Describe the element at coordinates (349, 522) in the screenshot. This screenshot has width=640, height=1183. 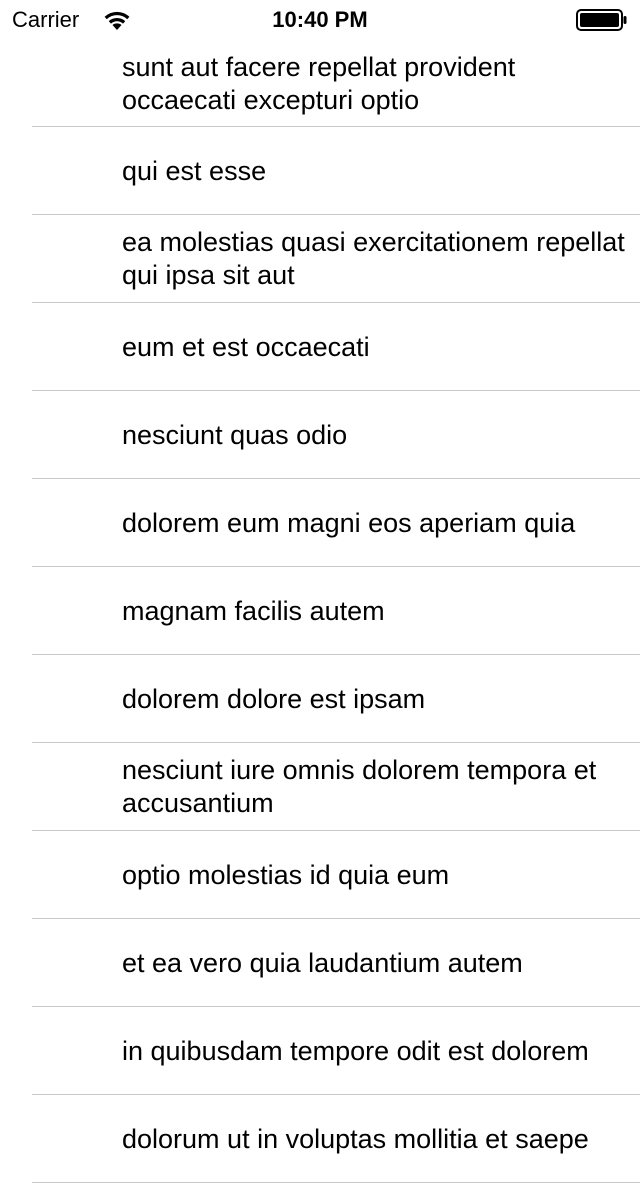
I see `list-item-title: dolorem eum magni eos aperiam quia` at that location.